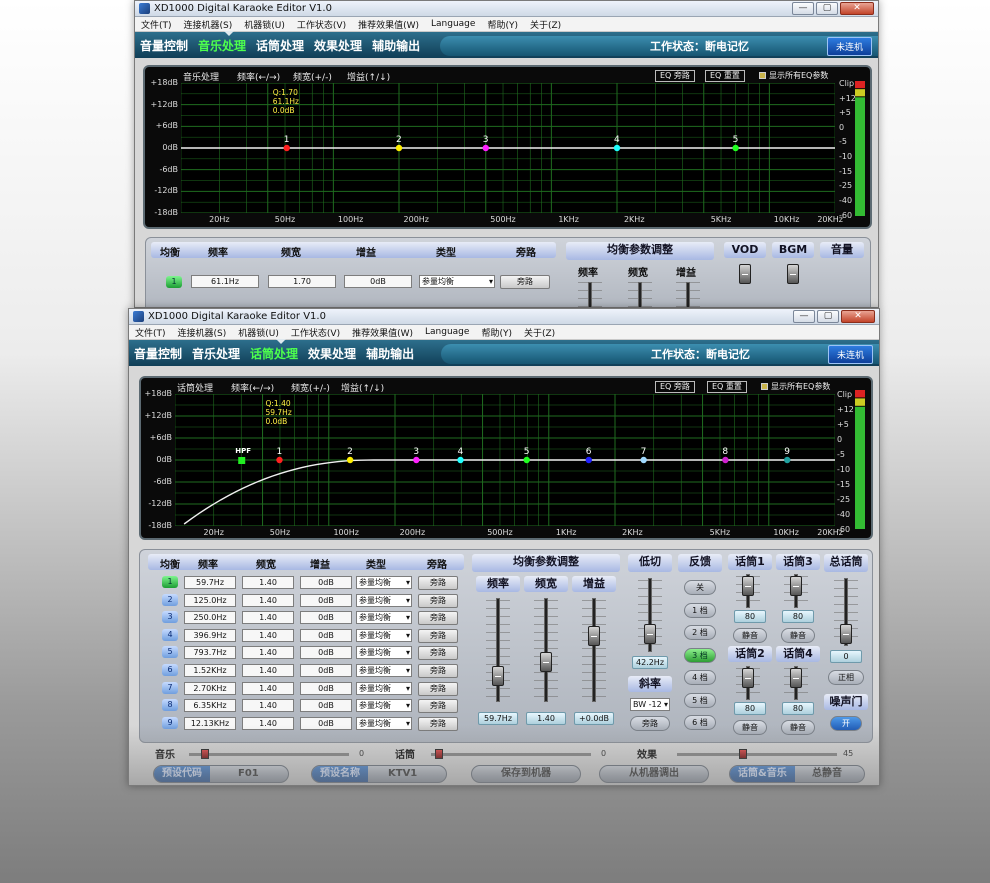 Image resolution: width=990 pixels, height=883 pixels. I want to click on mic-2-fader, so click(796, 586).